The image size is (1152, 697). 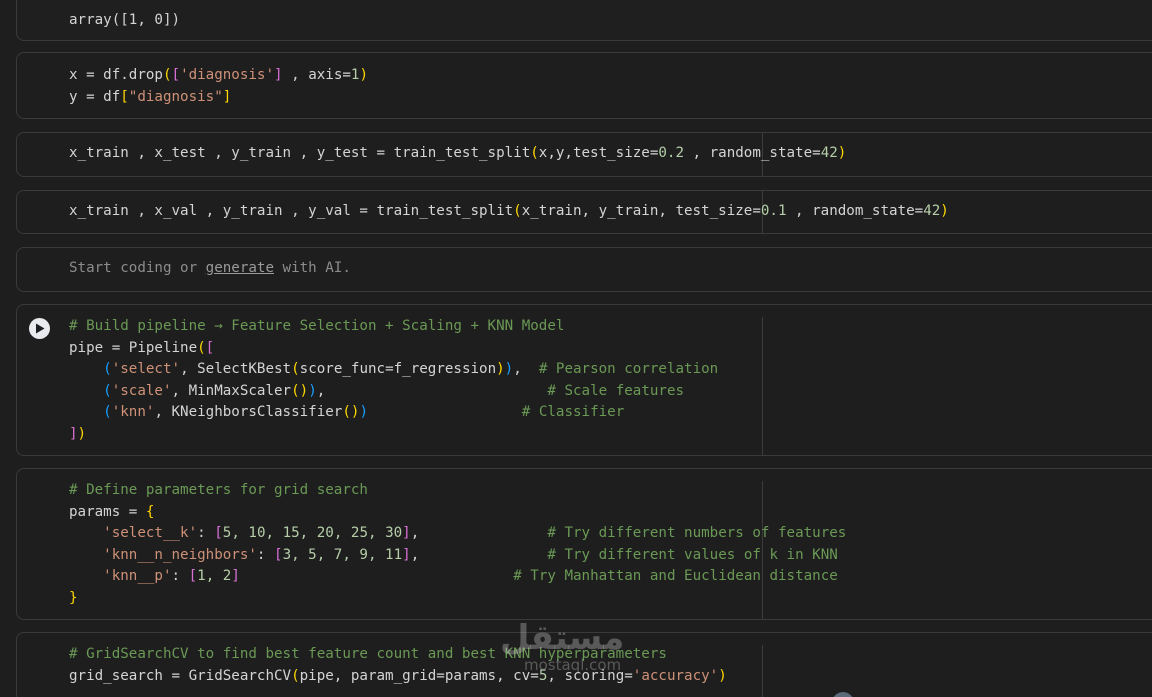 I want to click on run-cell-button, so click(x=39, y=328).